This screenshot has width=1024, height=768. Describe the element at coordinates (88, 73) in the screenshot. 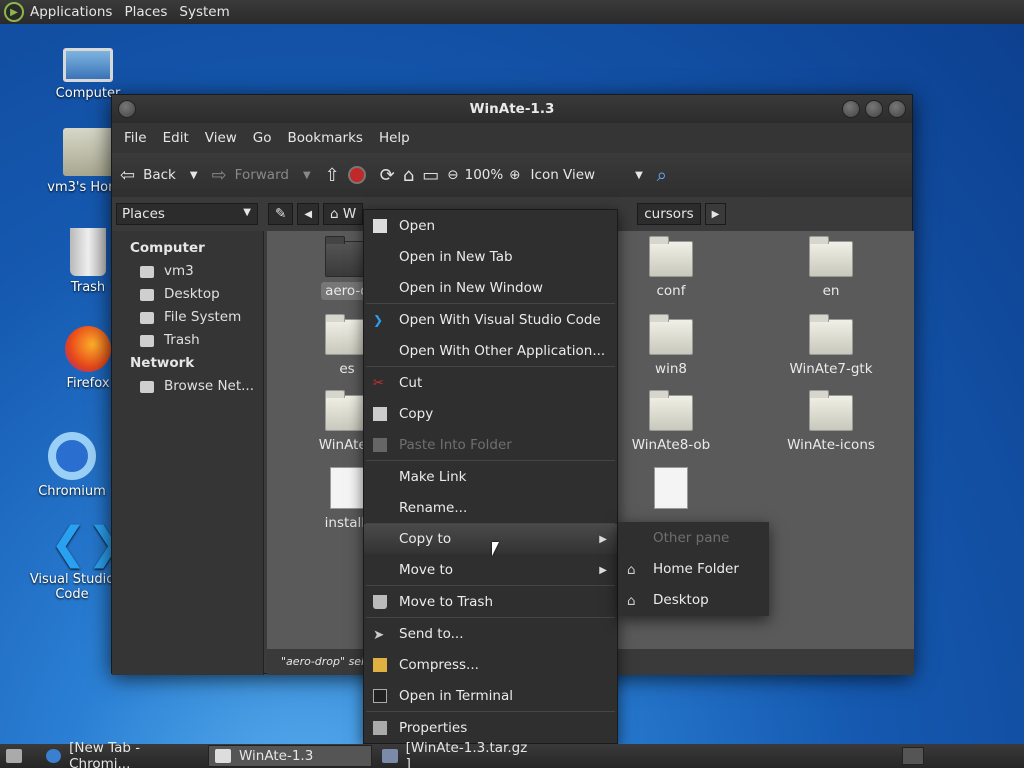

I see `desktop-computer: Computer` at that location.